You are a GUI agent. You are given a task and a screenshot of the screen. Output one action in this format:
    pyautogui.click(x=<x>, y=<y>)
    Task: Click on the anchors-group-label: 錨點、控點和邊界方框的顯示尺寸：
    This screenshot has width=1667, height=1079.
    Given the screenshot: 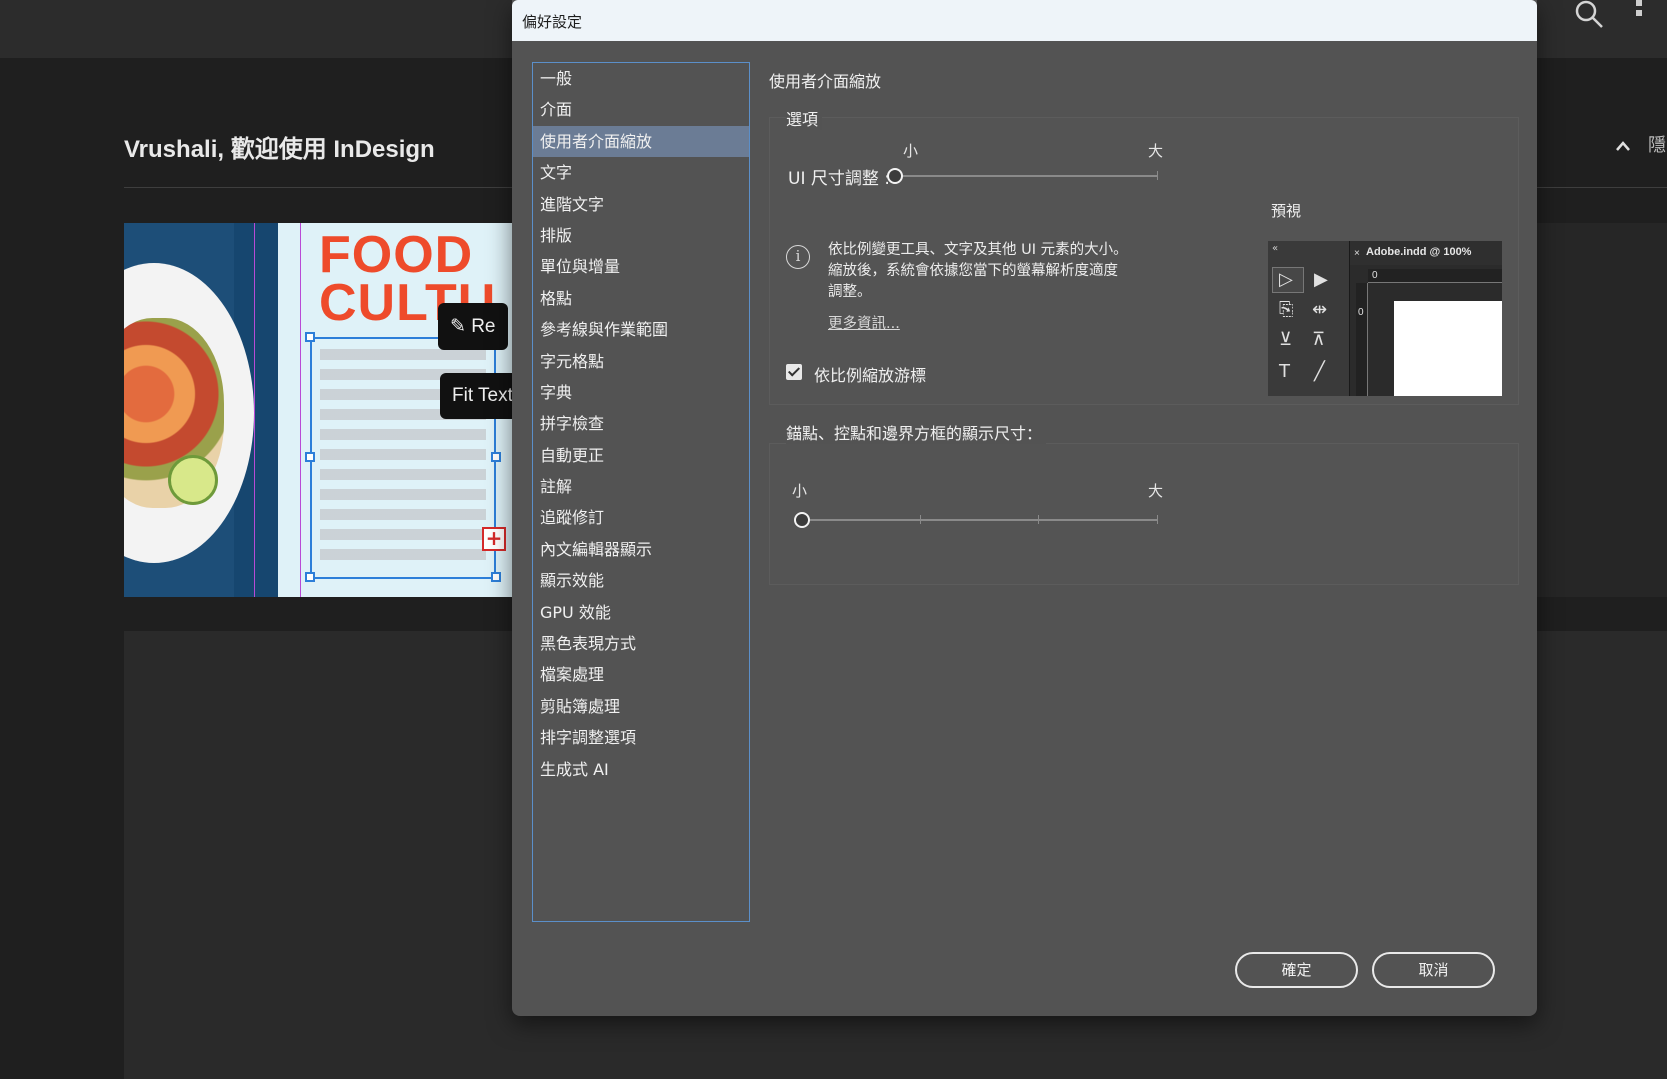 What is the action you would take?
    pyautogui.click(x=916, y=432)
    